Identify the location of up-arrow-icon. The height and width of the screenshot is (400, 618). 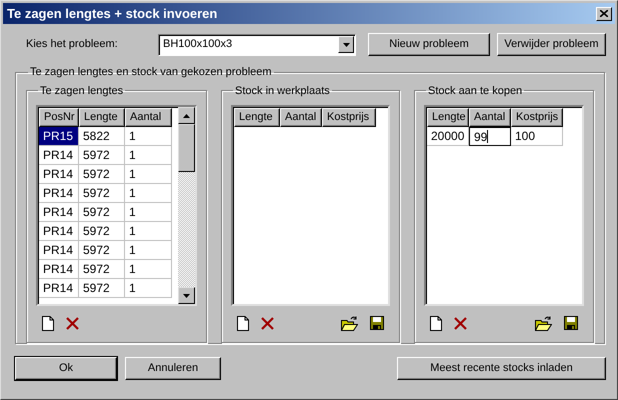
(186, 116).